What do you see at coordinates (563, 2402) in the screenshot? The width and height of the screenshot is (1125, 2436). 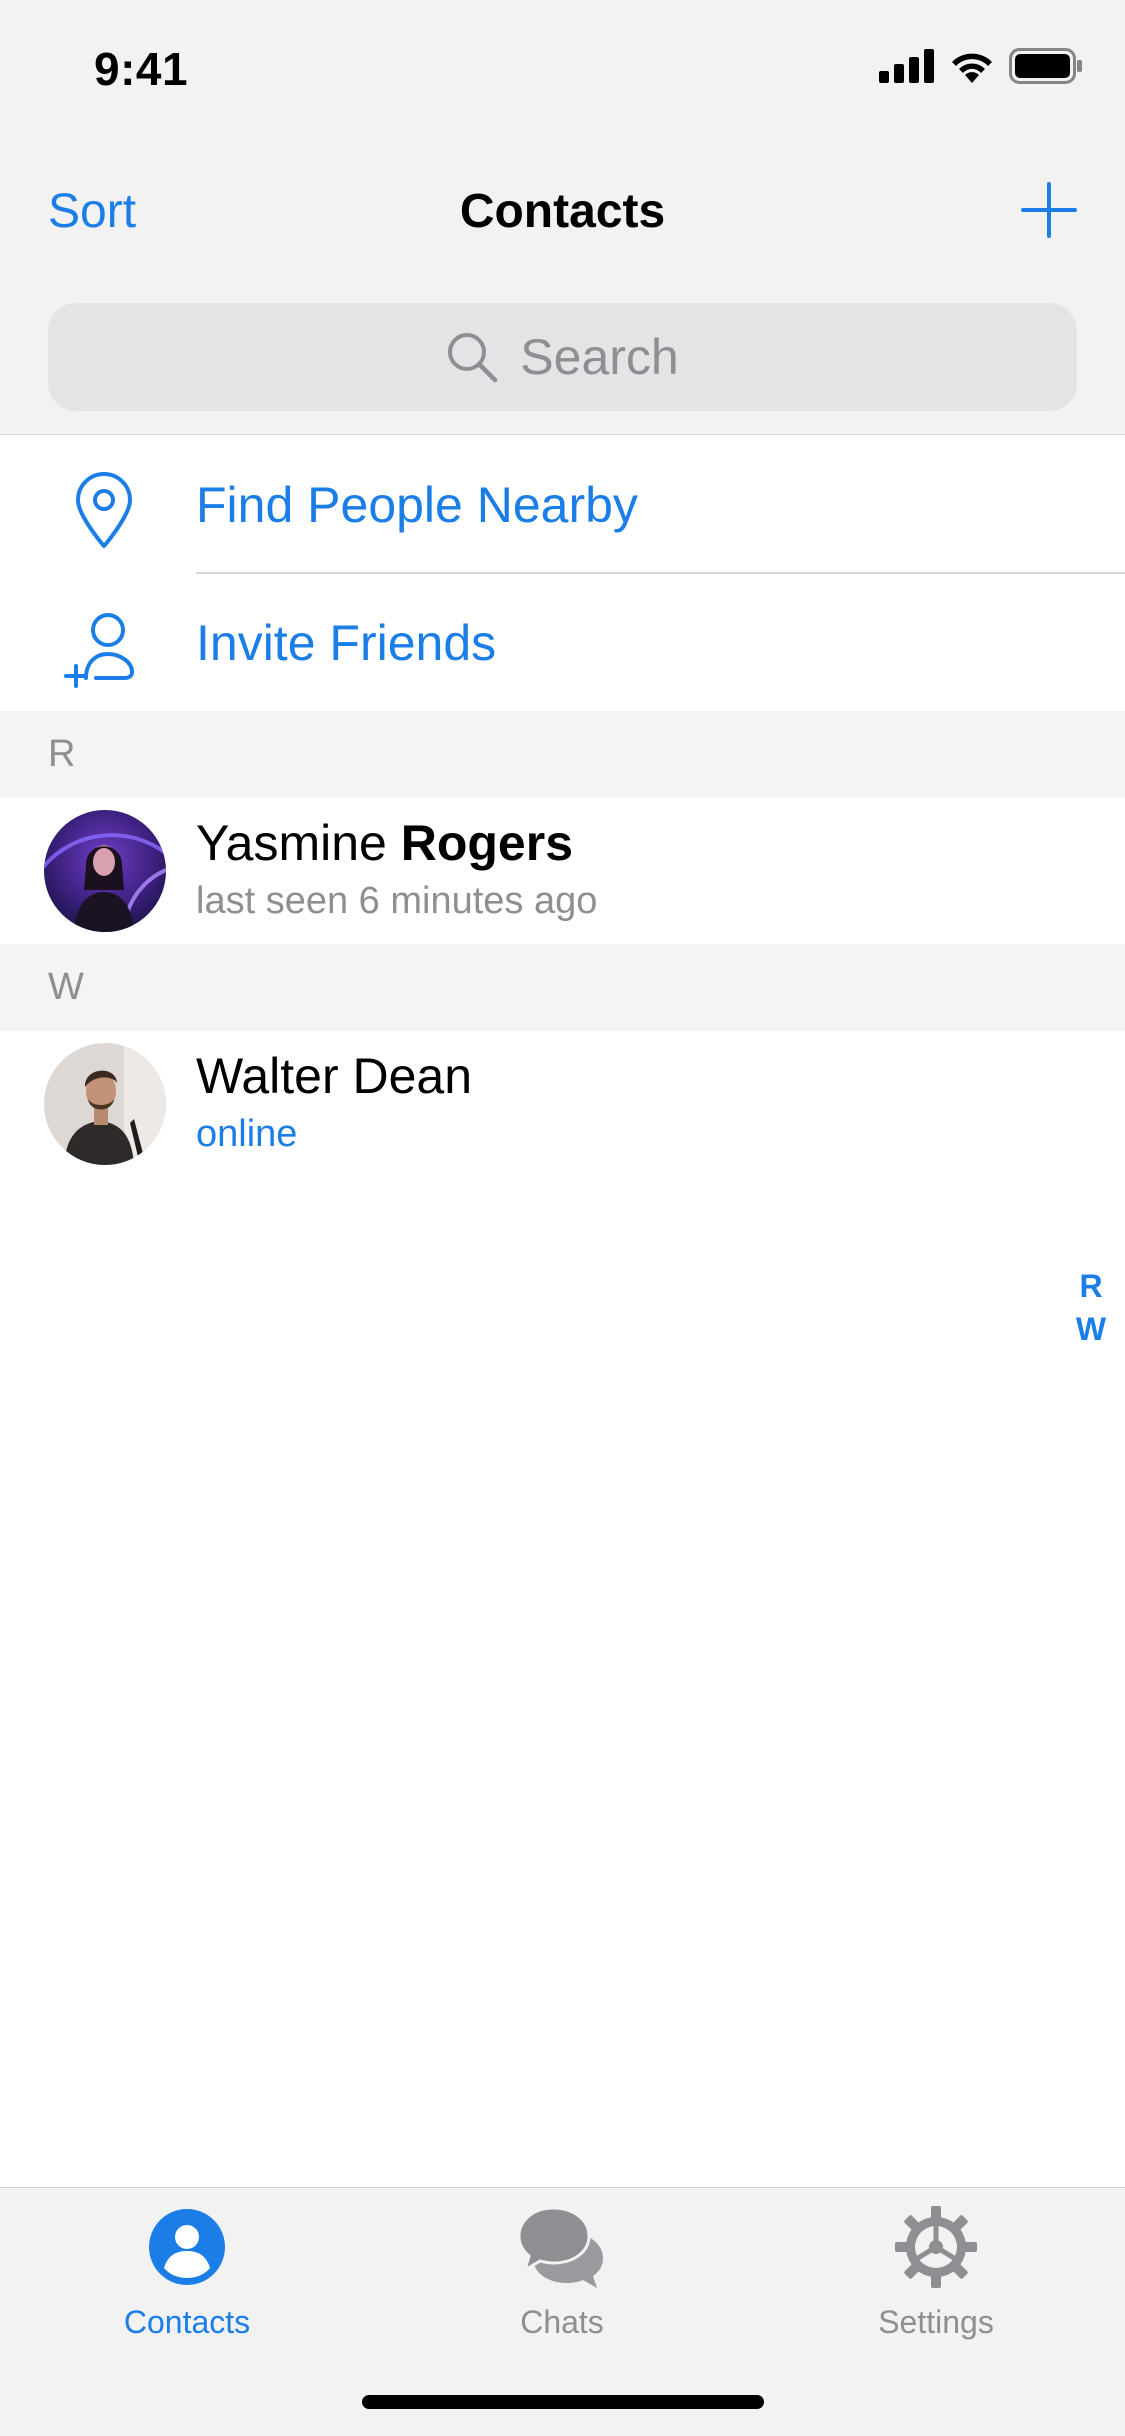 I see `home-indicator` at bounding box center [563, 2402].